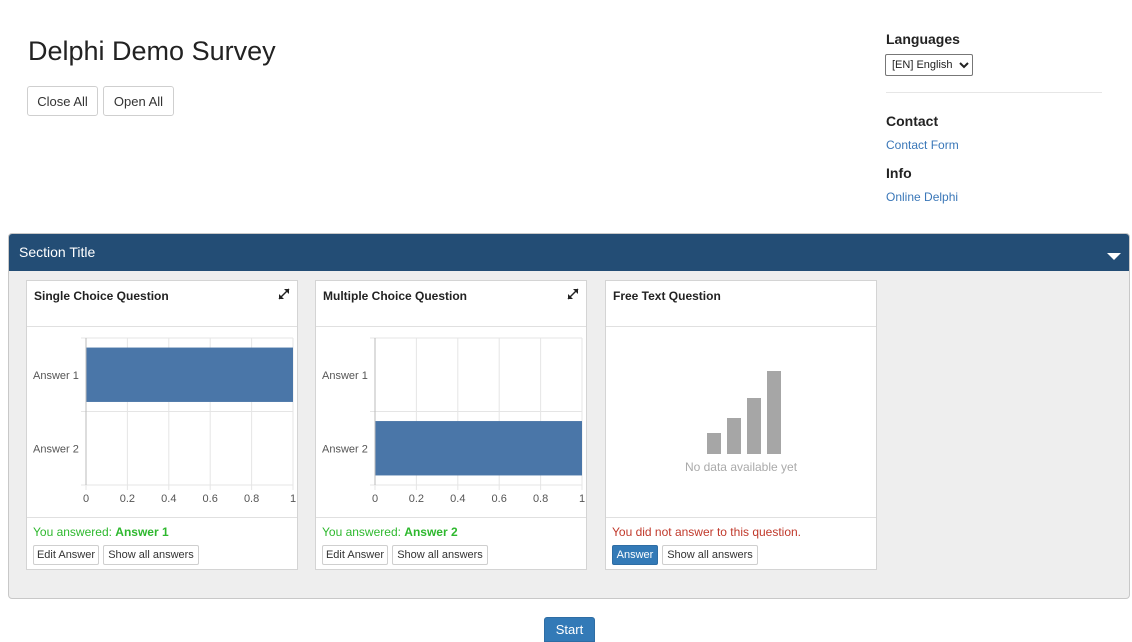 This screenshot has width=1132, height=642. Describe the element at coordinates (912, 121) in the screenshot. I see `contact-heading: Contact` at that location.